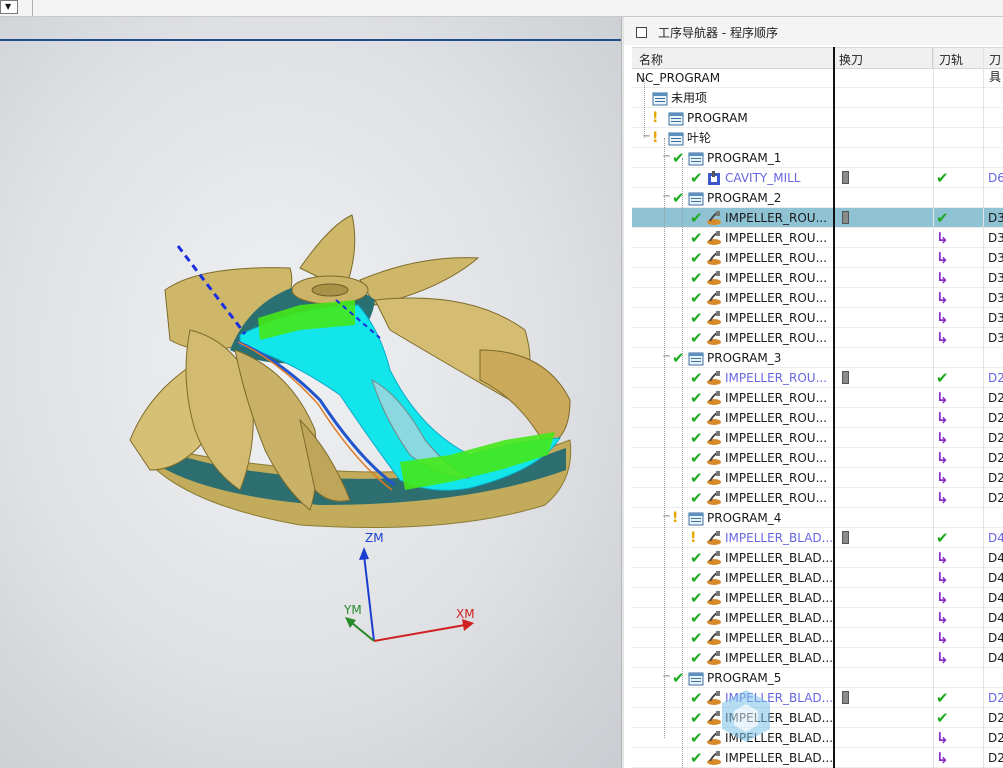 The image size is (1003, 768). I want to click on tree-group-row: −! PROGRAM_4, so click(817, 518).